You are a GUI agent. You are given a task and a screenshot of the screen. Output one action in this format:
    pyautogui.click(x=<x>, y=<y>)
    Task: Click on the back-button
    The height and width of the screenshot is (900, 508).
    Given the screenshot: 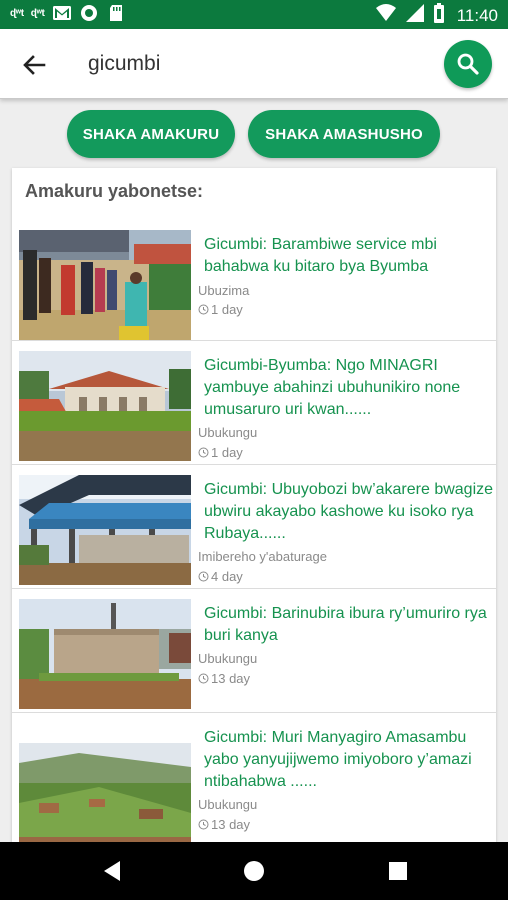 What is the action you would take?
    pyautogui.click(x=34, y=65)
    